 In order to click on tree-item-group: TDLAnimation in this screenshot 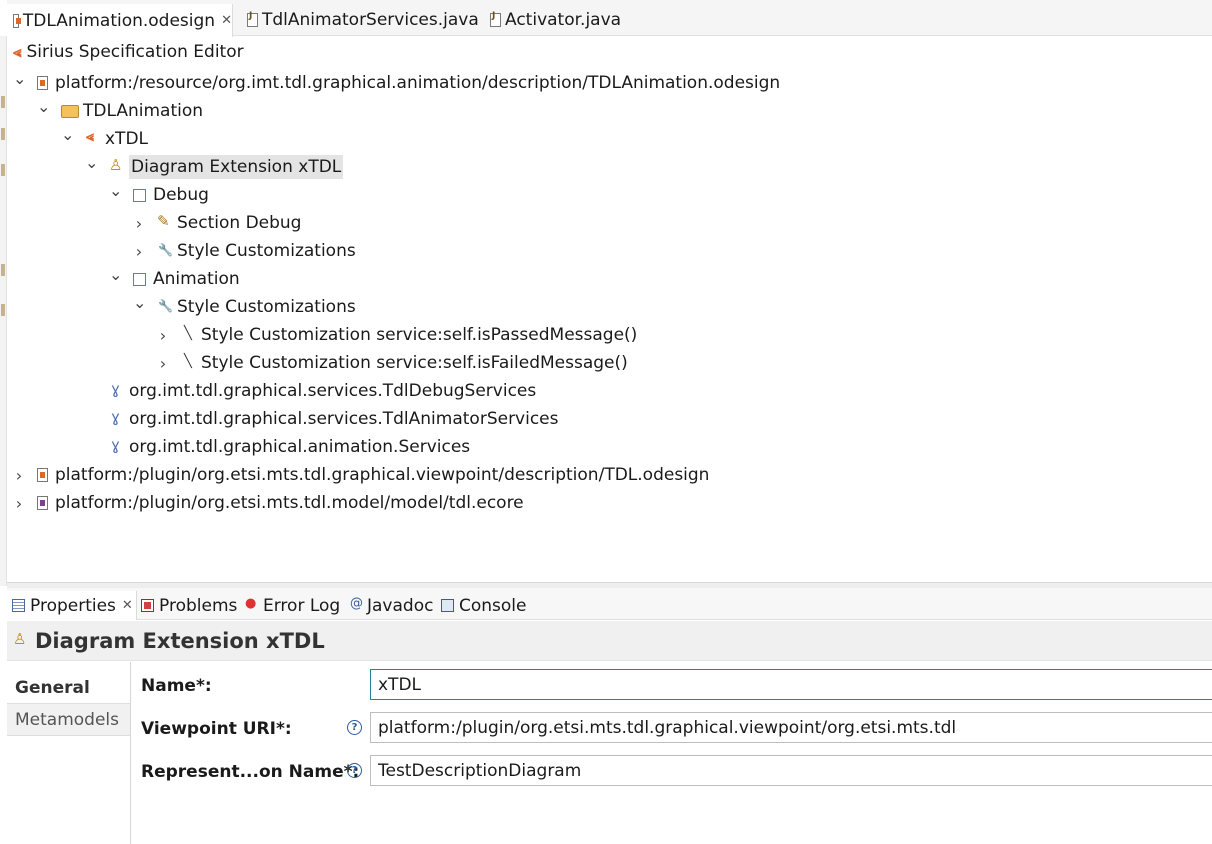, I will do `click(120, 111)`.